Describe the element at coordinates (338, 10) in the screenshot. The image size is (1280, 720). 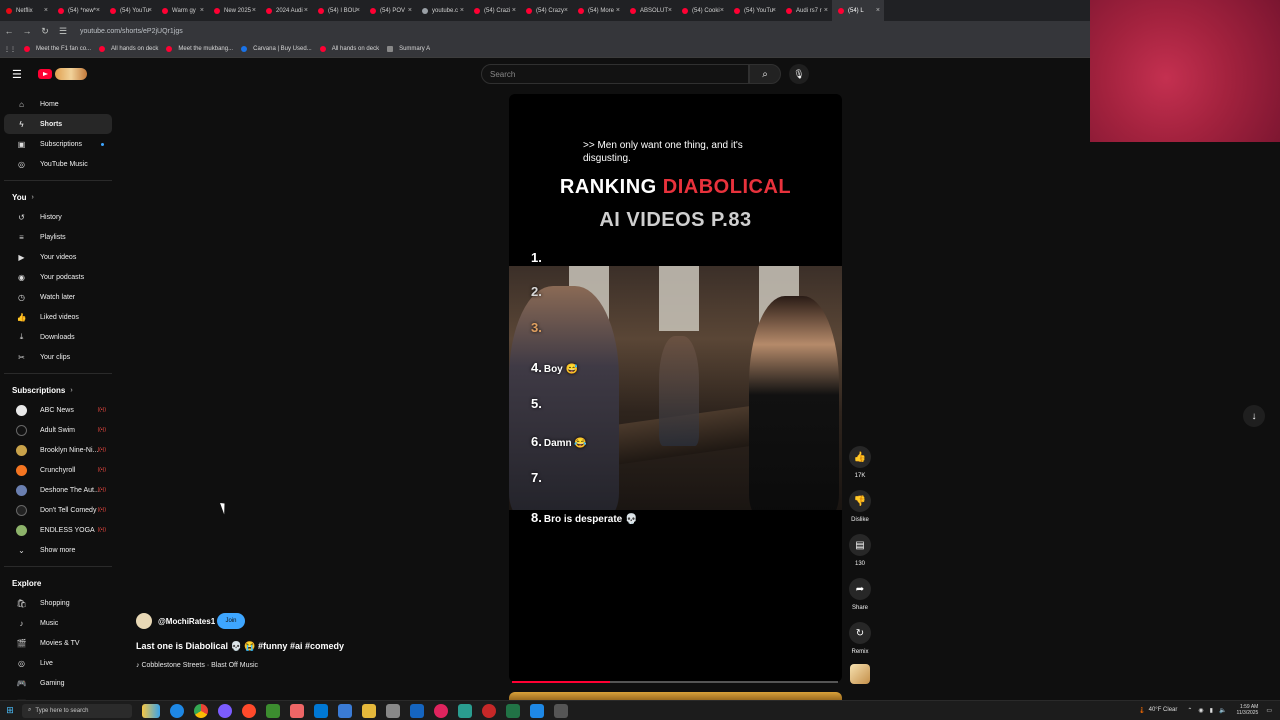
I see `browser-tab: (54) I BOU ×` at that location.